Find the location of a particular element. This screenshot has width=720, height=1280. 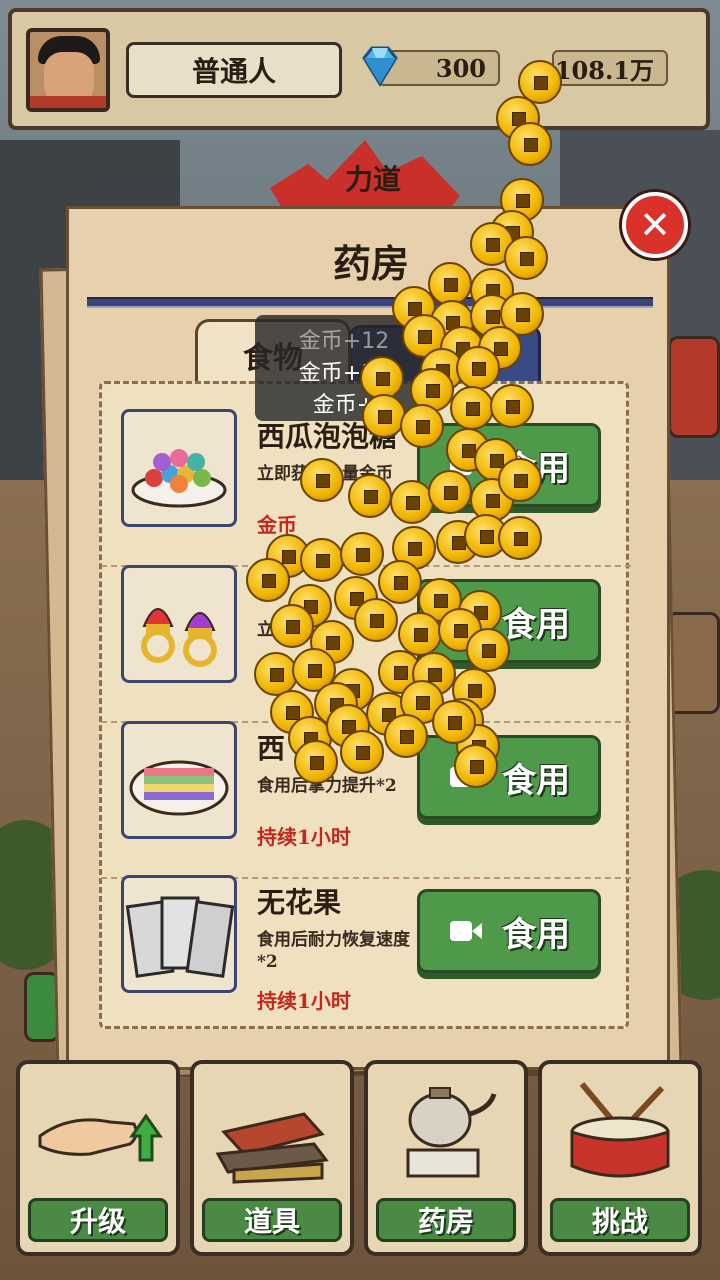

nav-upgrade: 升级 is located at coordinates (98, 1158).